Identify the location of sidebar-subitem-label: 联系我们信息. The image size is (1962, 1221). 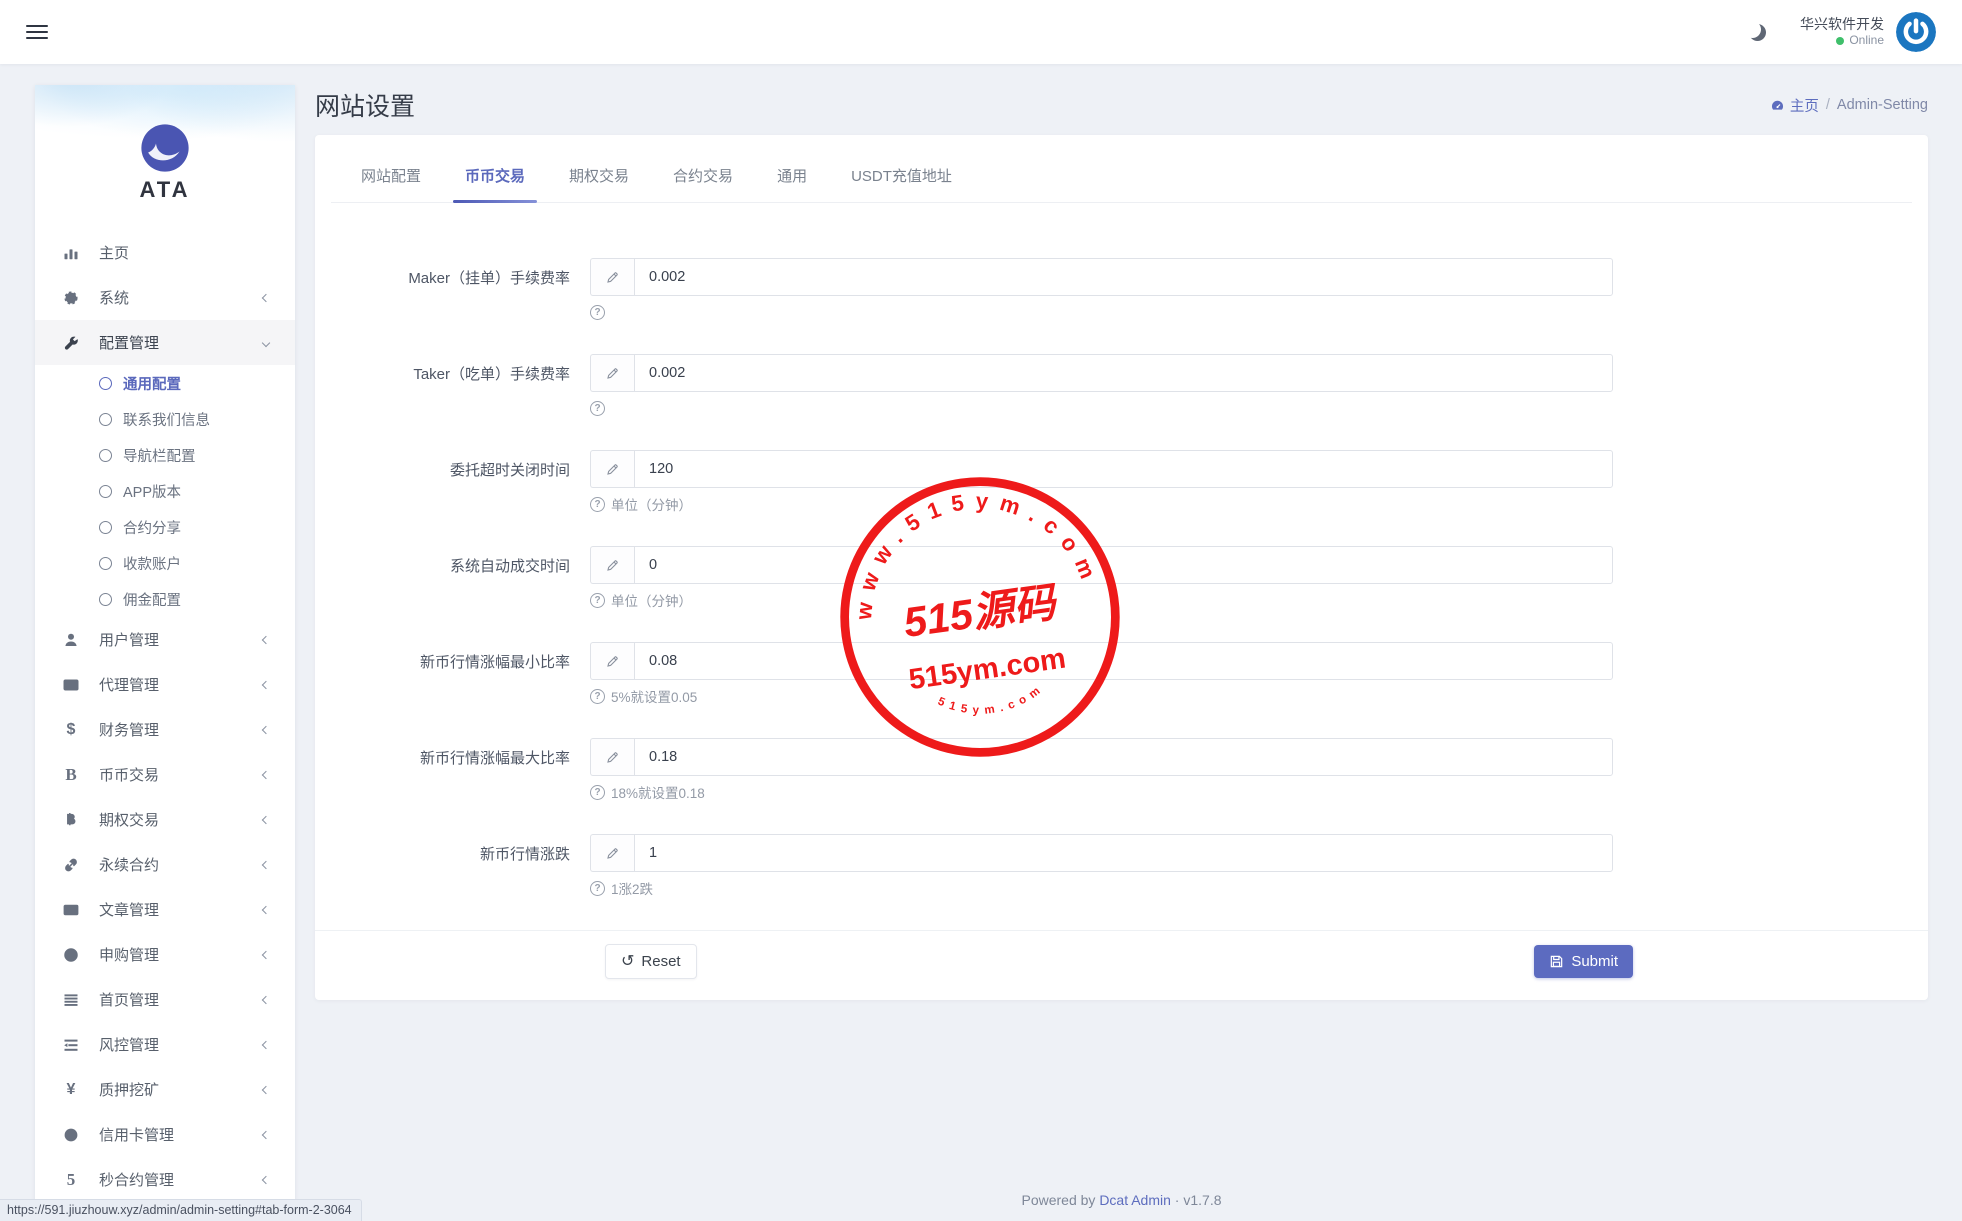
(166, 420).